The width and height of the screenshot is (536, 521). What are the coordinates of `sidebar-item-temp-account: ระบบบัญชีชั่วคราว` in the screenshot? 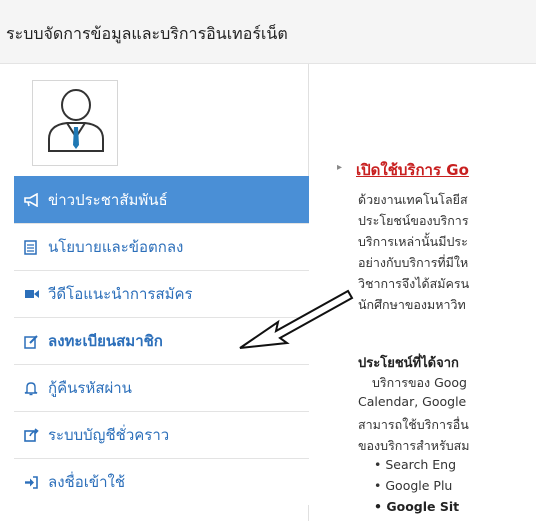 It's located at (161, 434).